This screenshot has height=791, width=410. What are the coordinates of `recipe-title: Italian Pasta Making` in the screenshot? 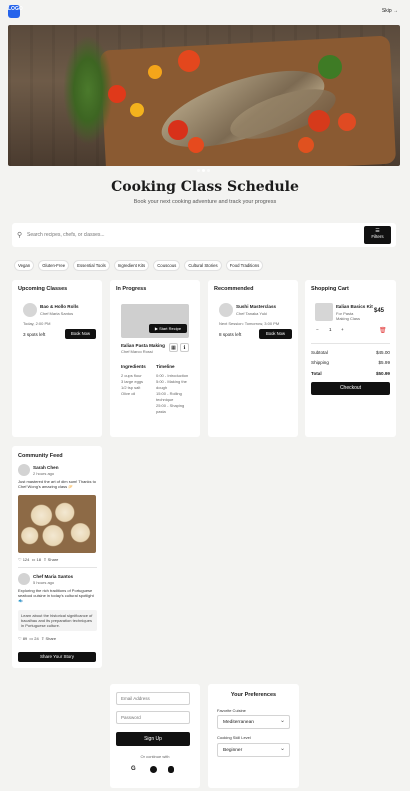 It's located at (143, 345).